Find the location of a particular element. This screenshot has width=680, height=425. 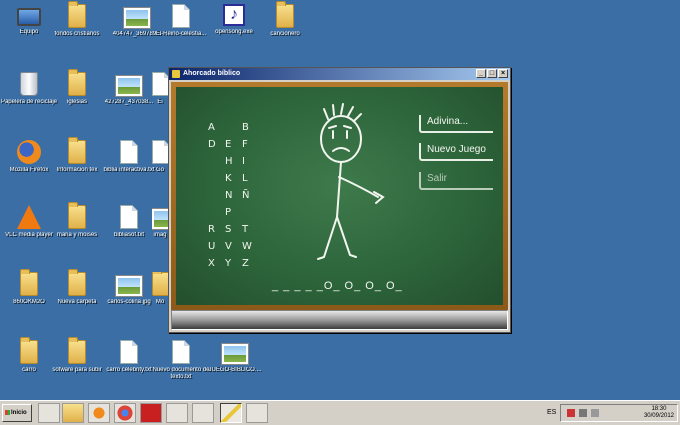

letter-t: T is located at coordinates (245, 229).